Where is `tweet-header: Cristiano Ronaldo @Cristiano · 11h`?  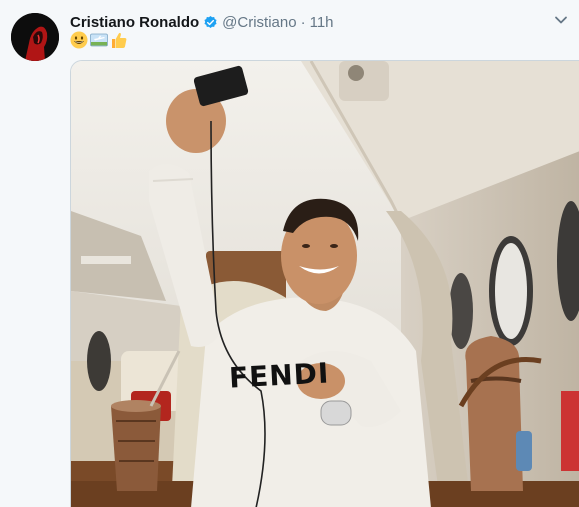
tweet-header: Cristiano Ronaldo @Cristiano · 11h is located at coordinates (309, 22).